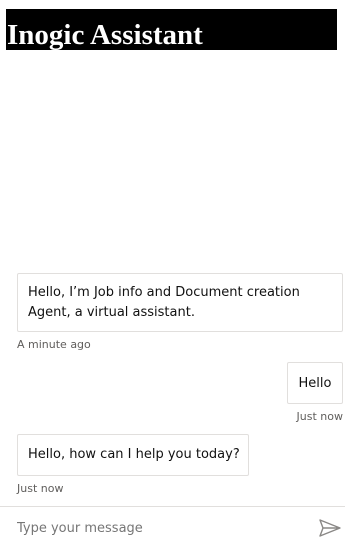 This screenshot has width=345, height=548. I want to click on chat-header: Inogic Assistant, so click(171, 29).